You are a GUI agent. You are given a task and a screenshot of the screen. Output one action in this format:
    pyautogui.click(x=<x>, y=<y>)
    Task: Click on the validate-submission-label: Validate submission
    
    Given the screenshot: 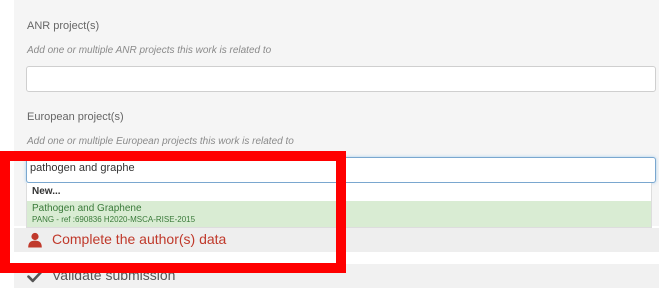 What is the action you would take?
    pyautogui.click(x=114, y=275)
    